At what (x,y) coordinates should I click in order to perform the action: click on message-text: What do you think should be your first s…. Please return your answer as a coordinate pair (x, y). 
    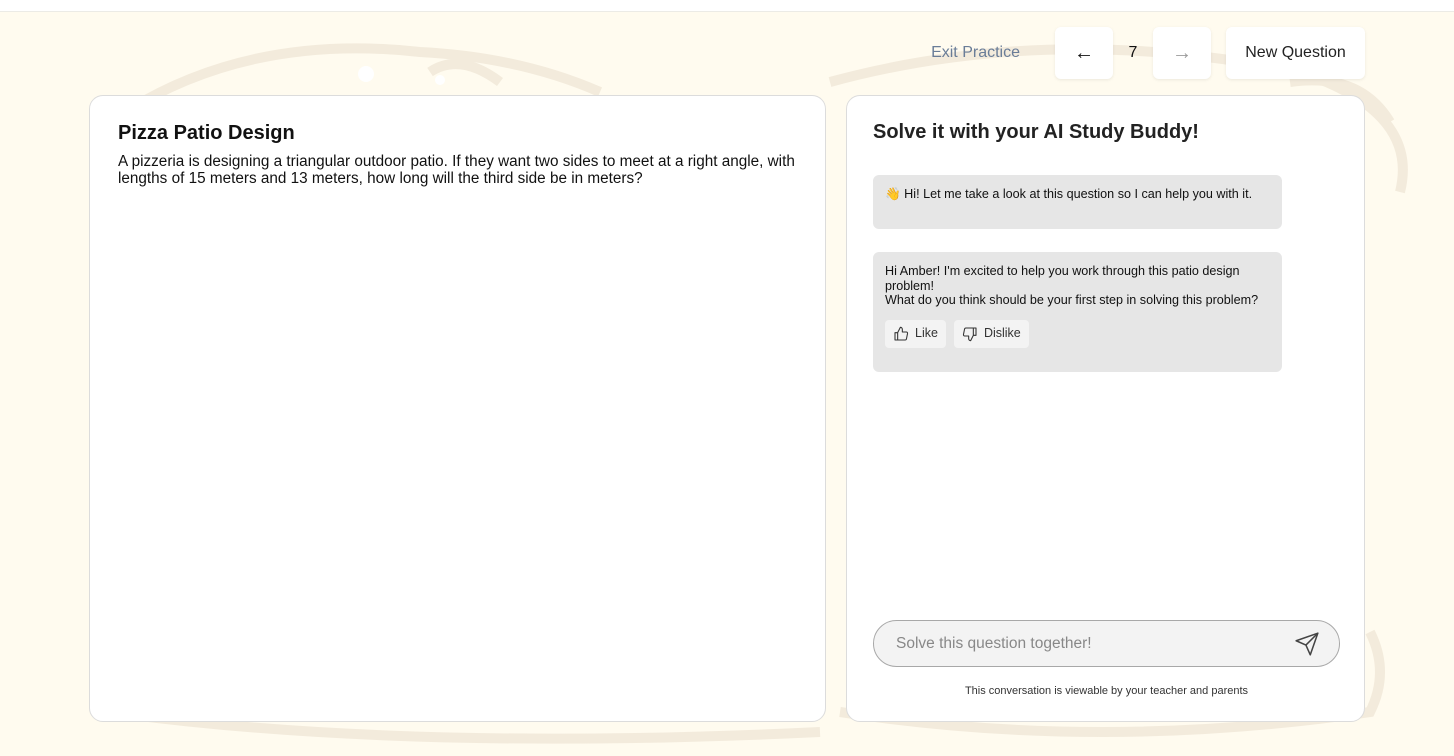
    Looking at the image, I should click on (1072, 300).